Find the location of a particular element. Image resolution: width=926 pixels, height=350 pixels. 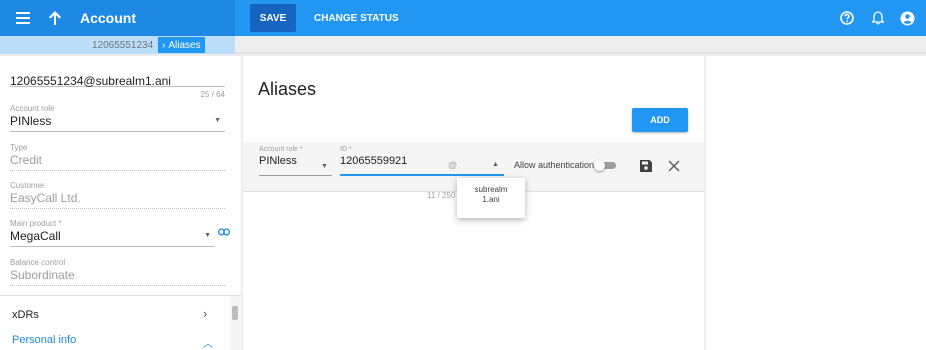

close-icon is located at coordinates (674, 168).